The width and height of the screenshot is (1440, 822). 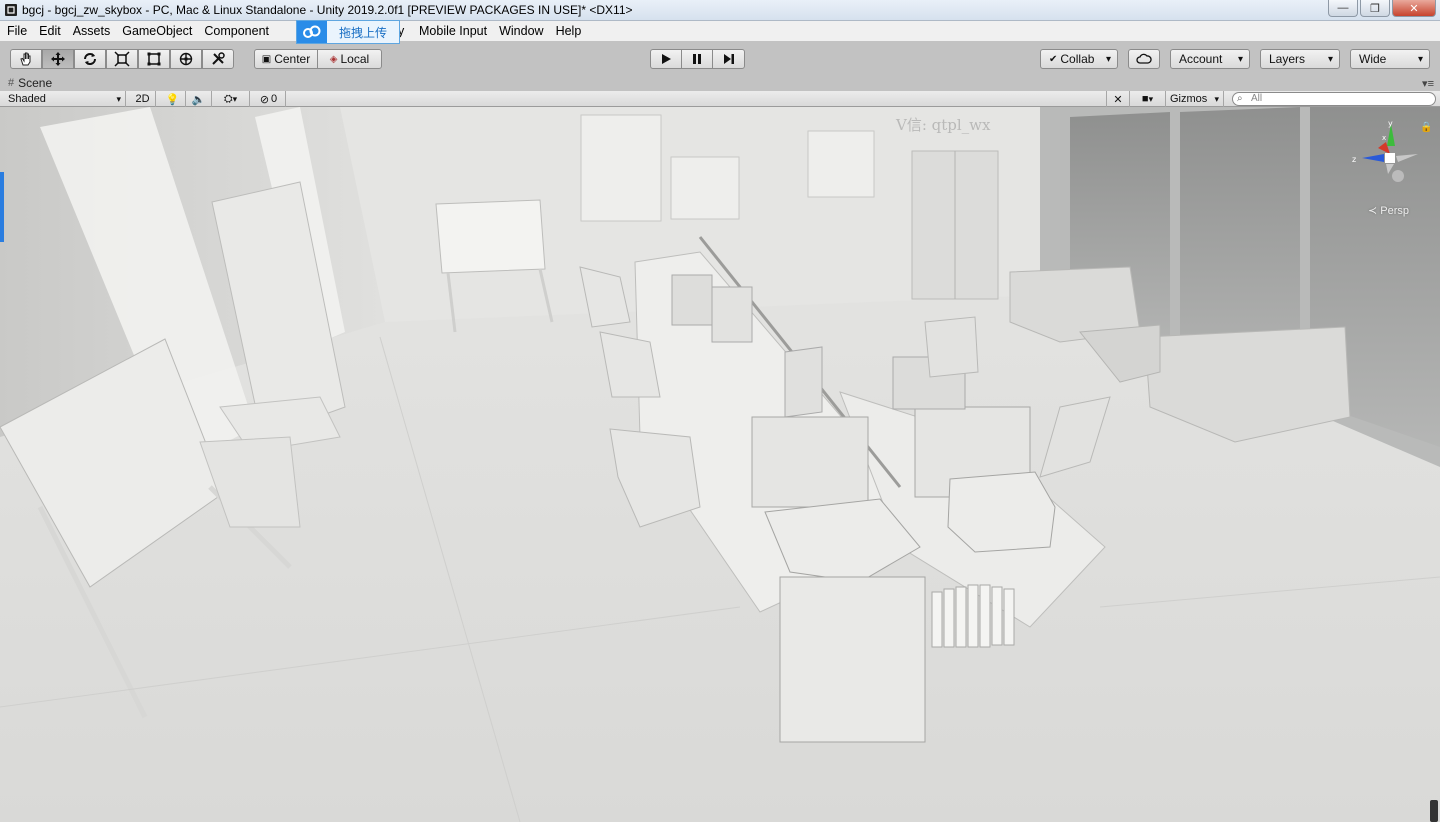 I want to click on menu-file: File, so click(x=16, y=31).